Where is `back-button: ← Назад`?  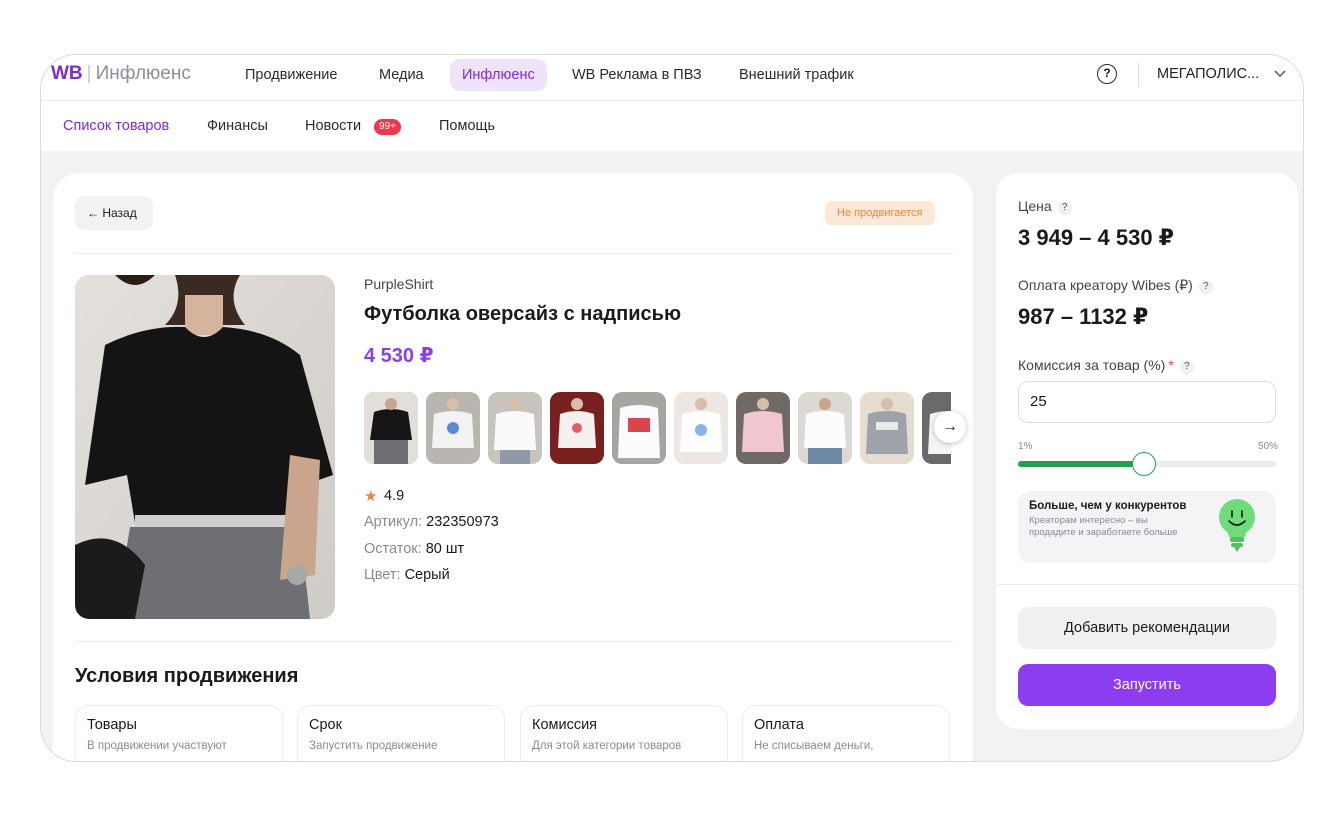 back-button: ← Назад is located at coordinates (114, 213).